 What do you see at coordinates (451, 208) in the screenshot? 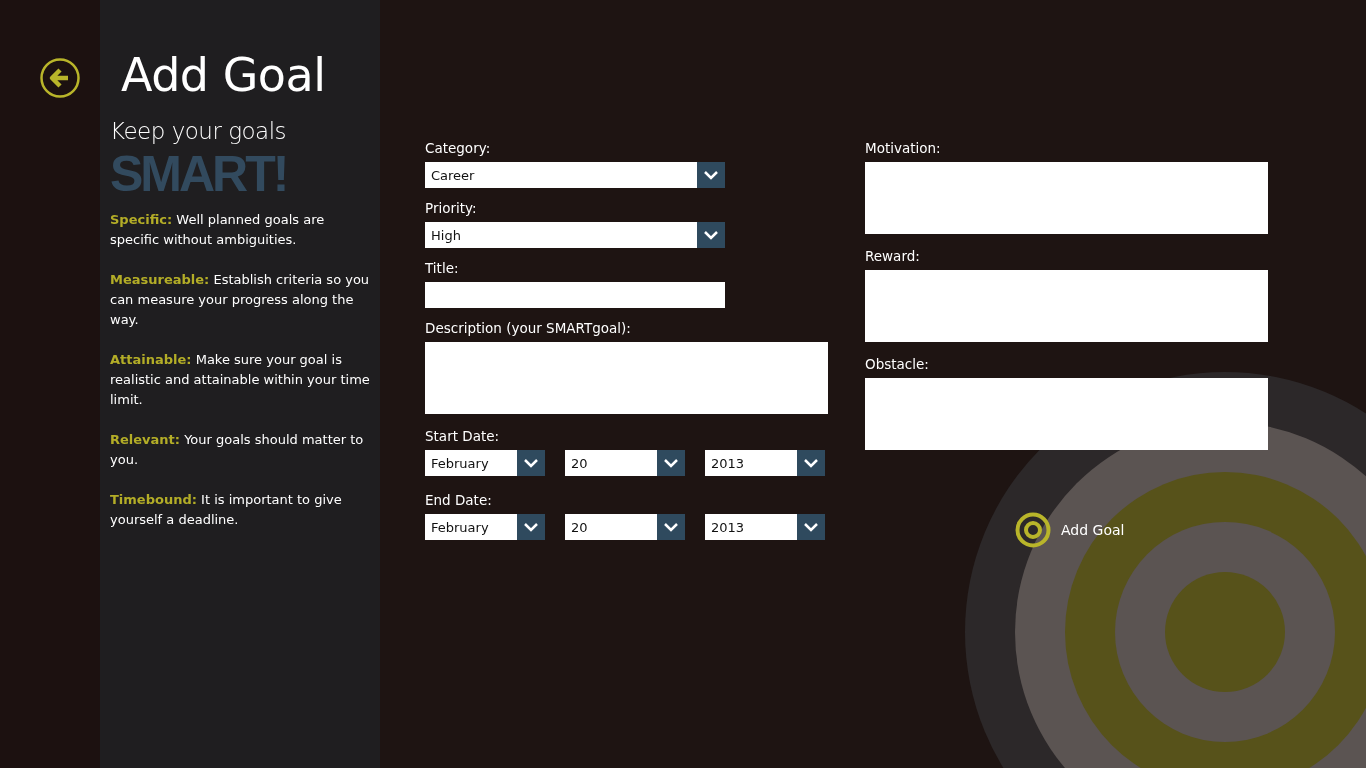
I see `field-label: Priority:` at bounding box center [451, 208].